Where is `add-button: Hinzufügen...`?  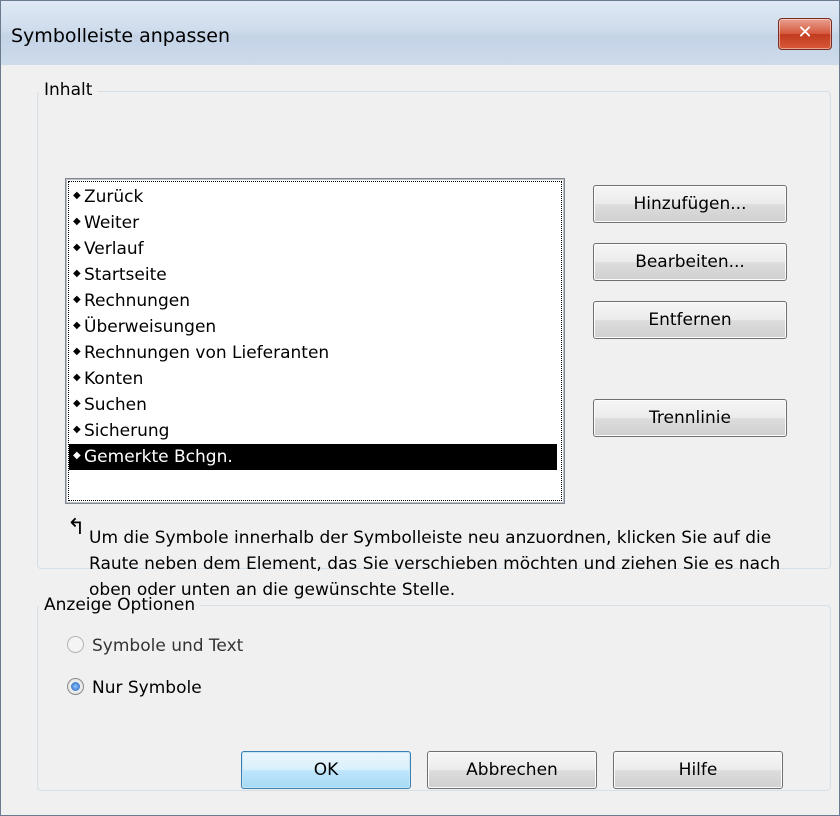
add-button: Hinzufügen... is located at coordinates (690, 204).